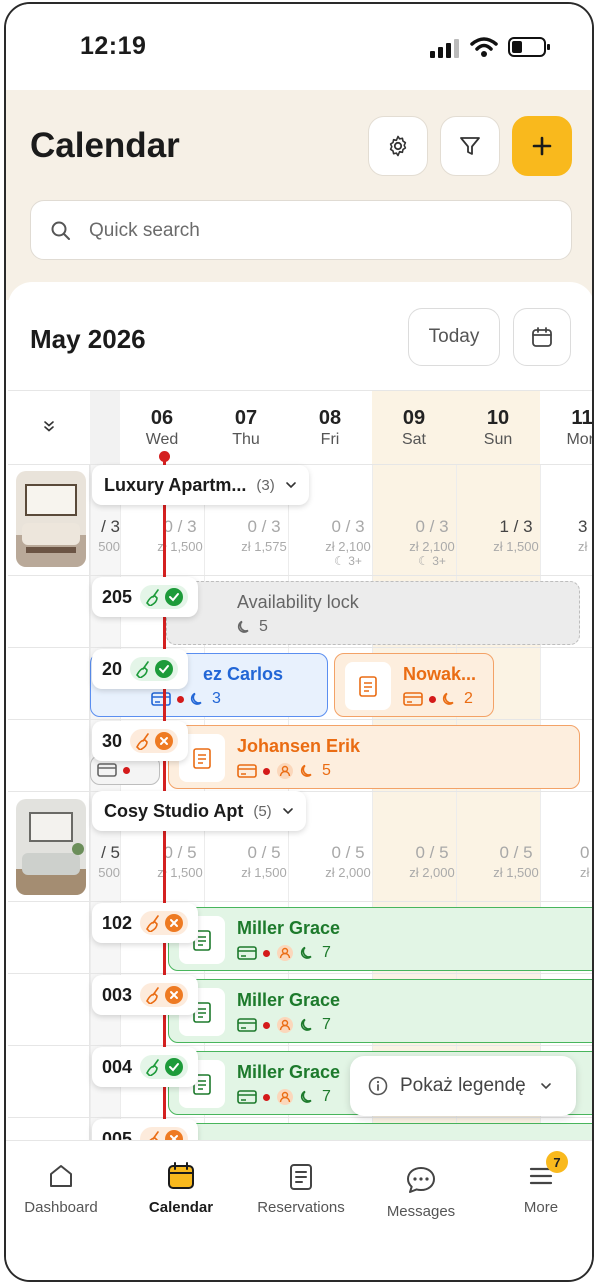 This screenshot has width=598, height=1286. I want to click on unit-chip: 003, so click(145, 995).